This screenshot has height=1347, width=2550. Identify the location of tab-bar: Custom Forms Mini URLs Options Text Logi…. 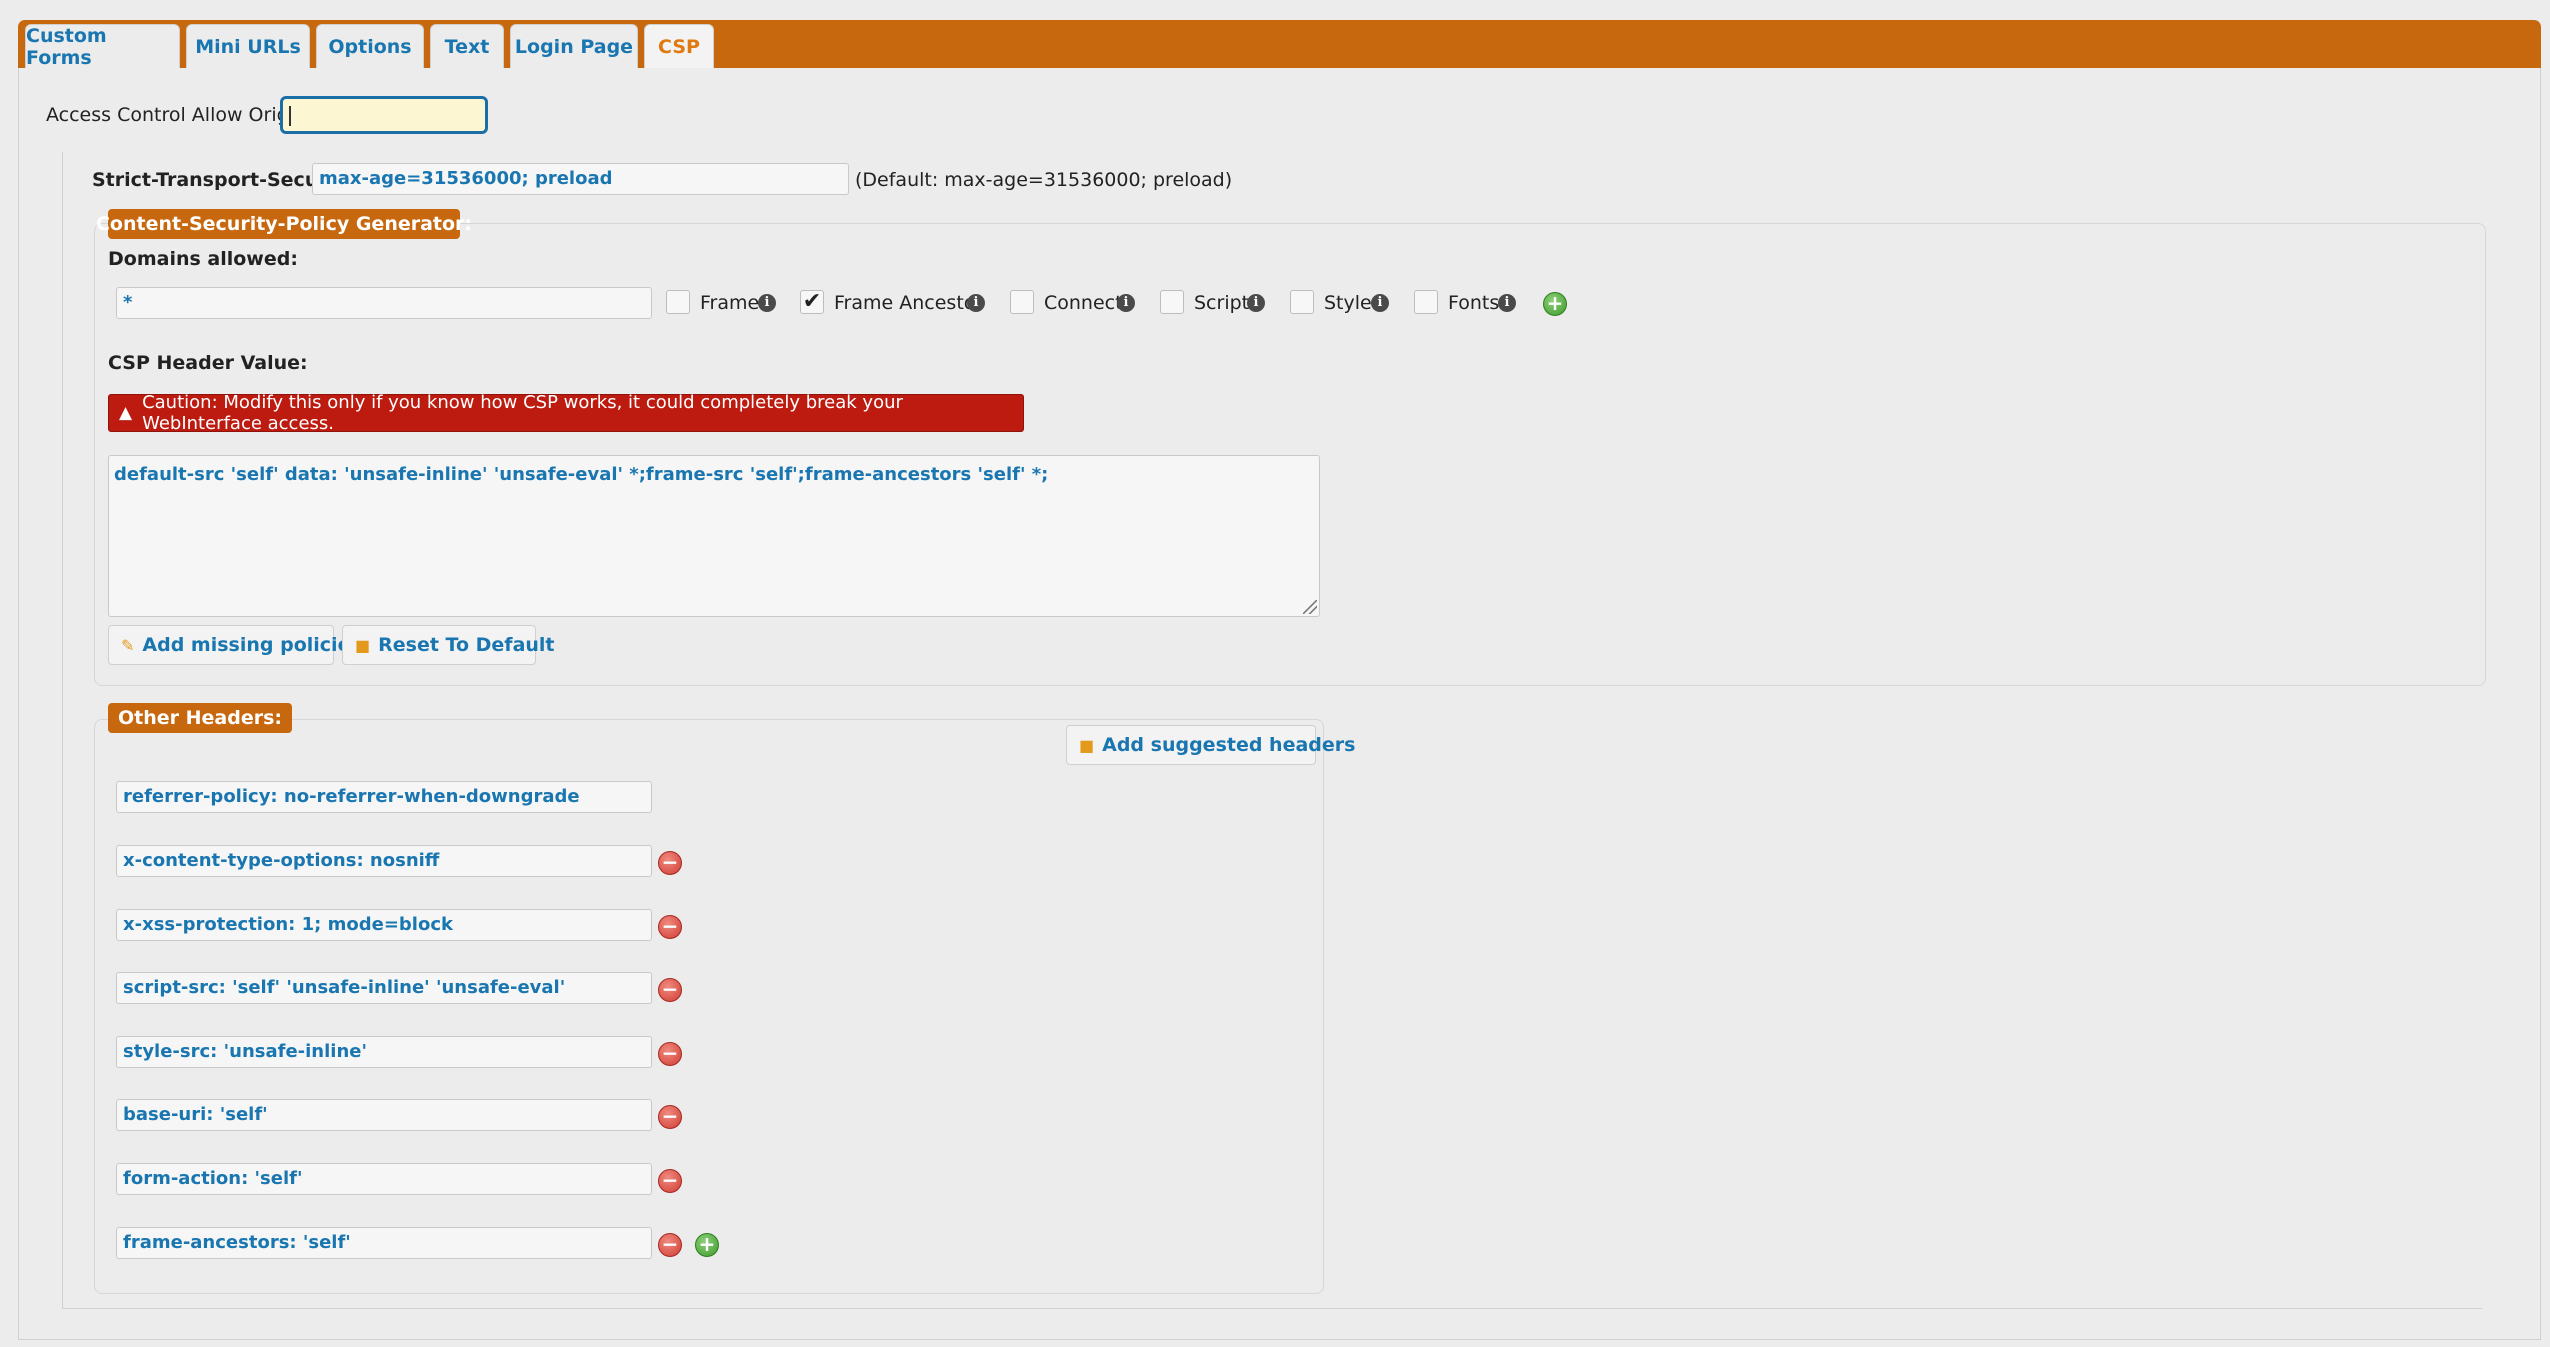
(1279, 44).